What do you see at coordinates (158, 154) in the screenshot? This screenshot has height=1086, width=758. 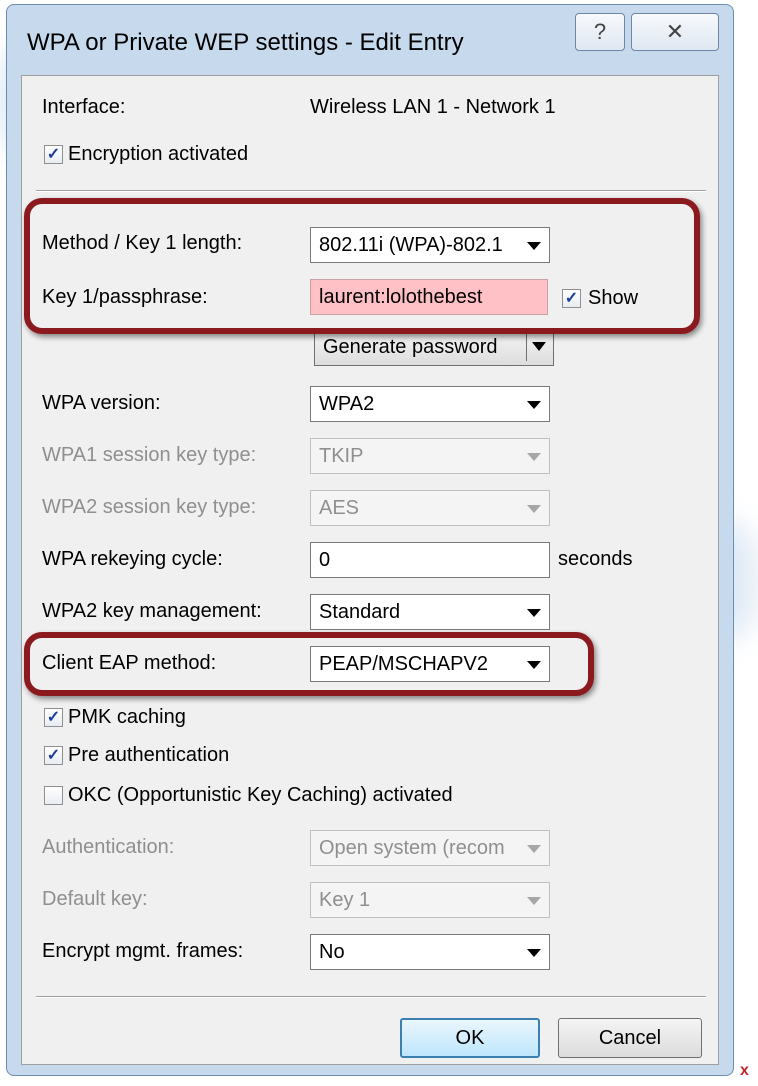 I see `encryption-activated-label: Encryption activated` at bounding box center [158, 154].